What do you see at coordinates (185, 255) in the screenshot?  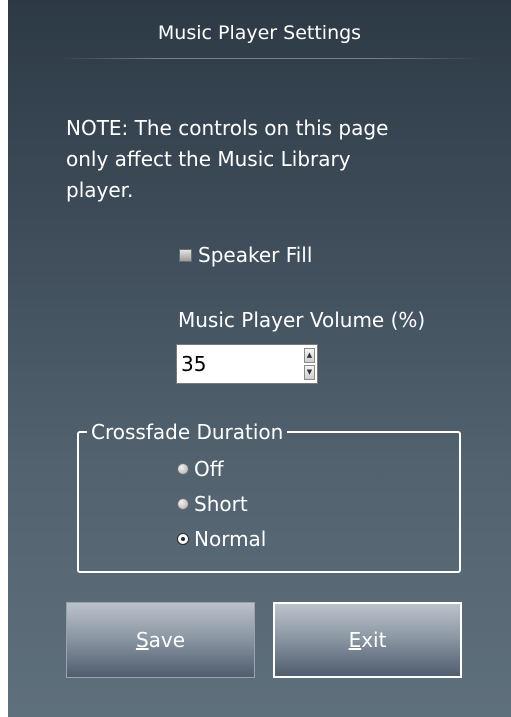 I see `checkbox-icon` at bounding box center [185, 255].